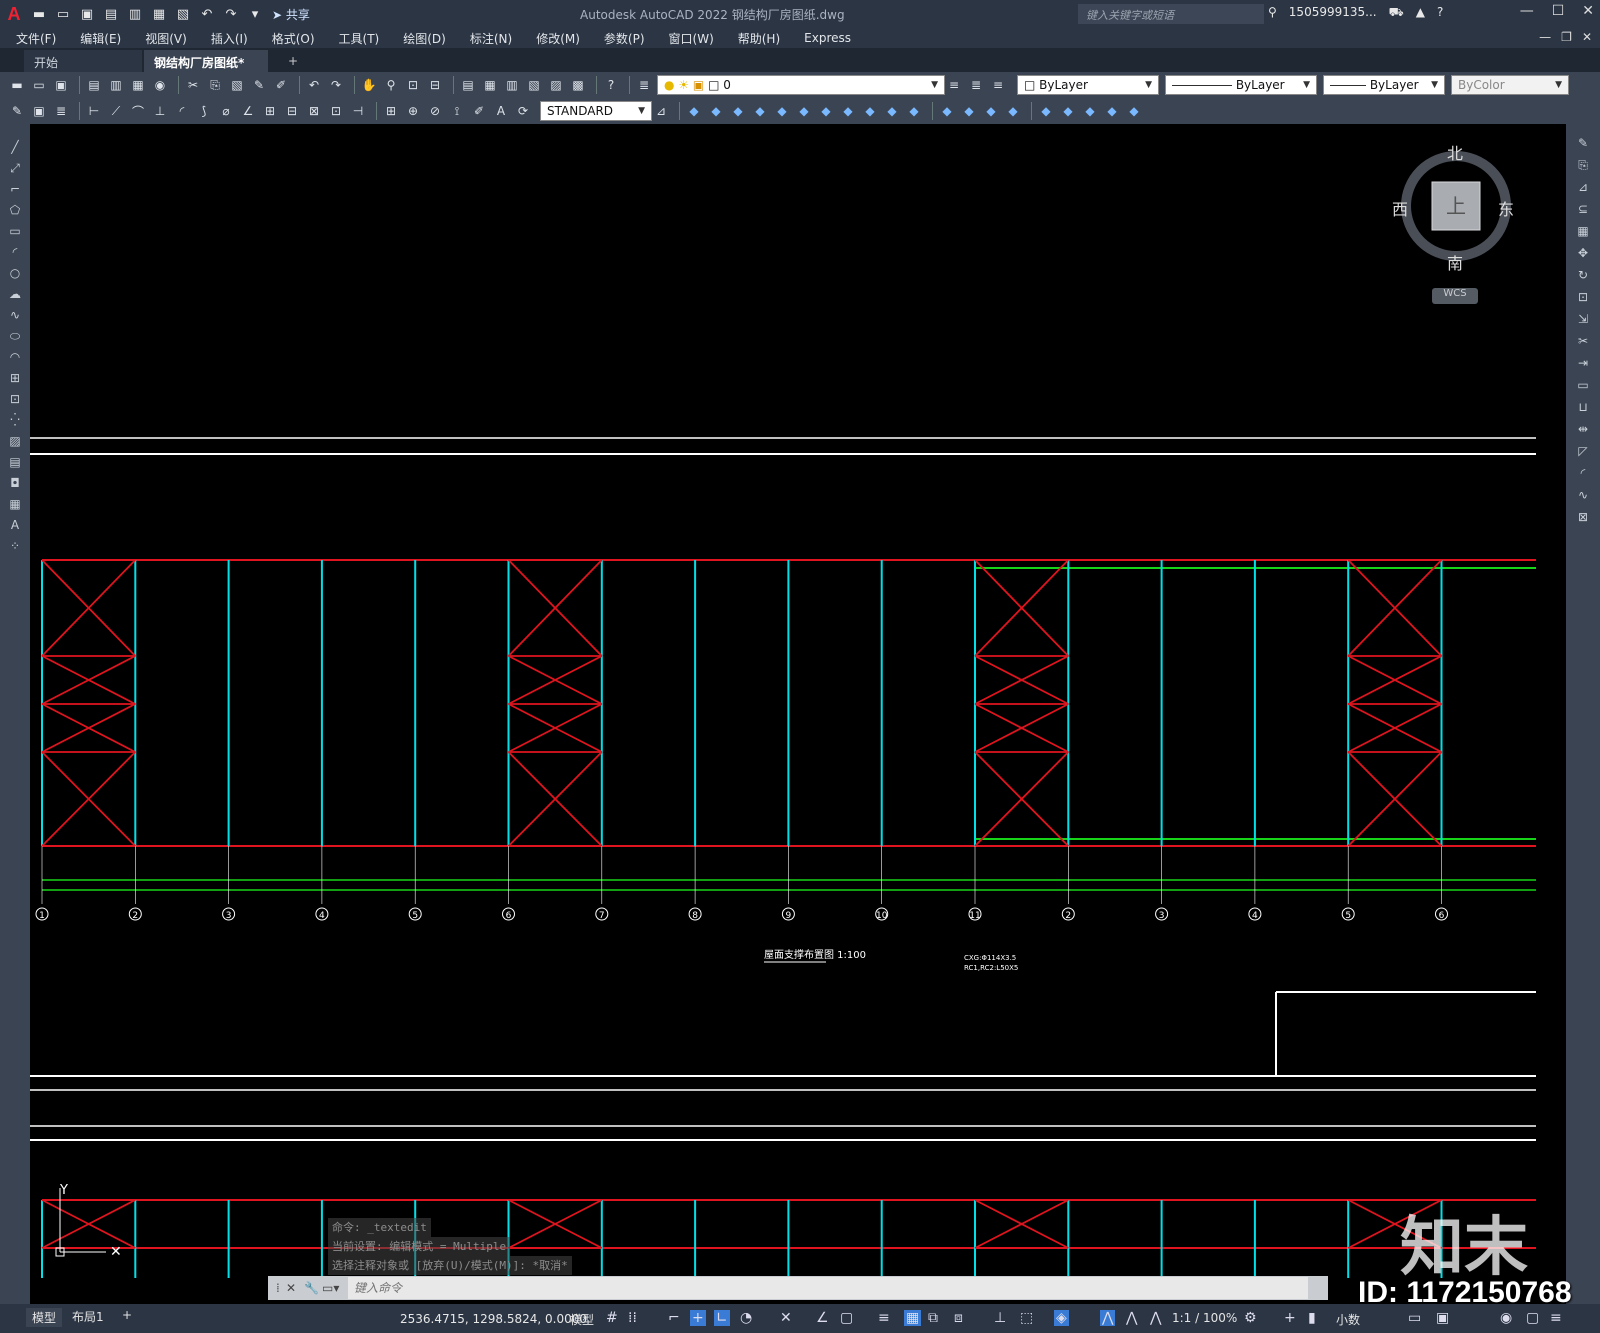  What do you see at coordinates (612, 1318) in the screenshot?
I see `grid-icon: #` at bounding box center [612, 1318].